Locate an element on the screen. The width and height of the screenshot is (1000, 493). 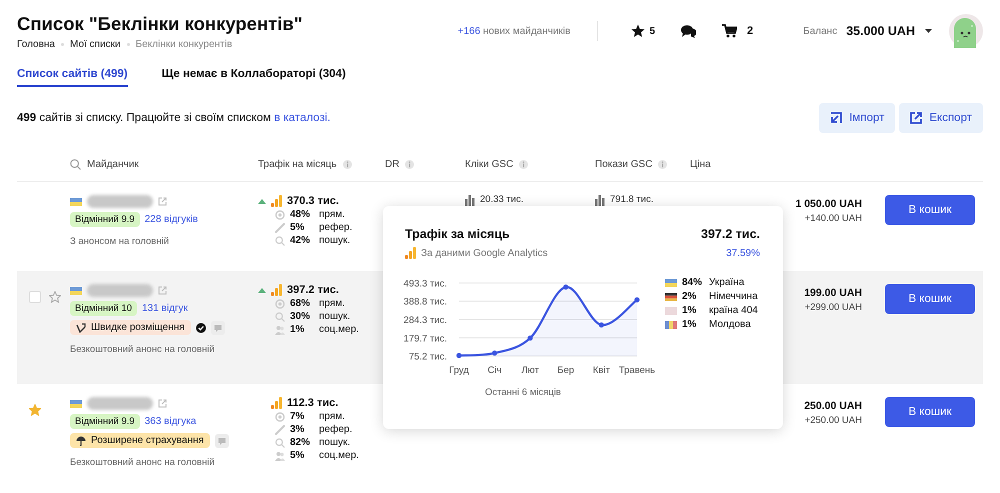
star-outline-icon is located at coordinates (55, 297).